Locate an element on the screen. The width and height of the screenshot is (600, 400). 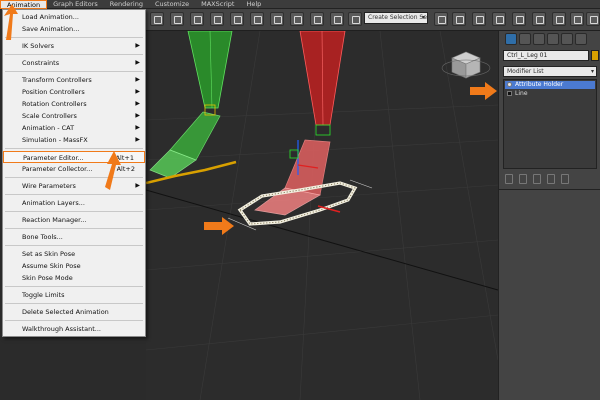
selection-set-dropdown: Create Selection Se is located at coordinates (396, 18).